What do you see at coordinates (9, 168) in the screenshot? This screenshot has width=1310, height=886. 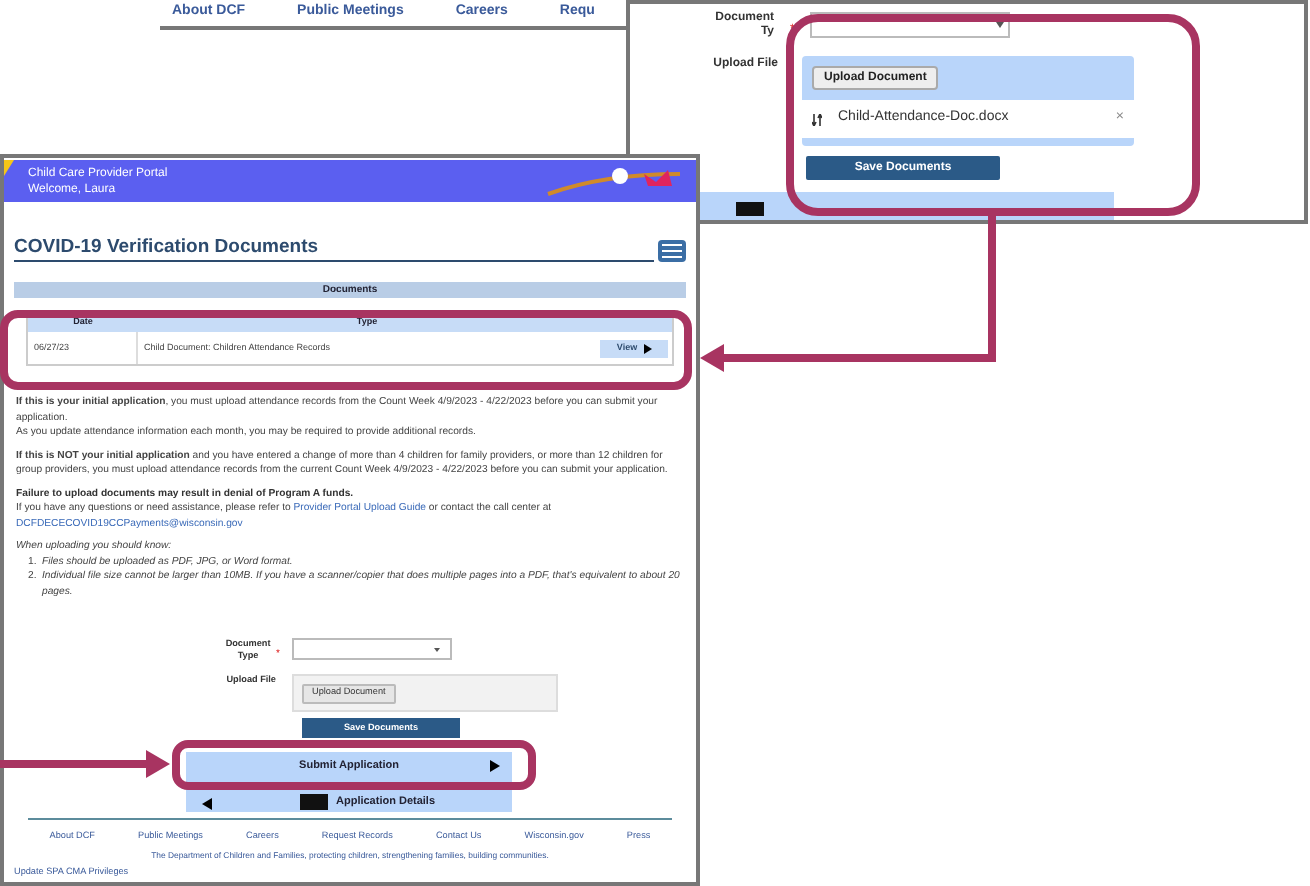 I see `corner-flag-icon` at bounding box center [9, 168].